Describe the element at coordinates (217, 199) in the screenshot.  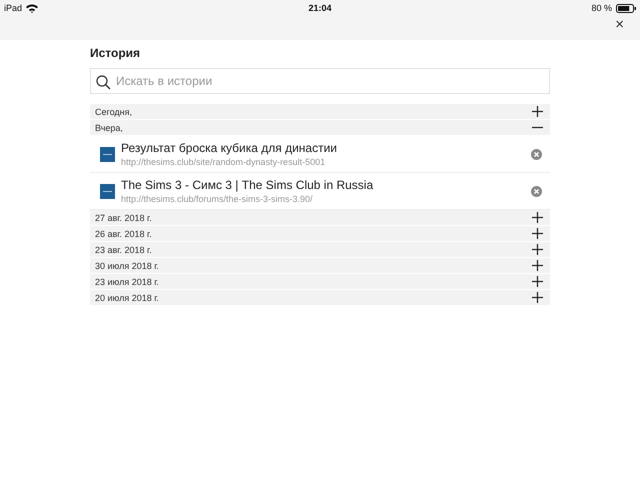
I see `history-entry-url: http://thesims.club/forums/the-sims-3-sims-3.90/` at that location.